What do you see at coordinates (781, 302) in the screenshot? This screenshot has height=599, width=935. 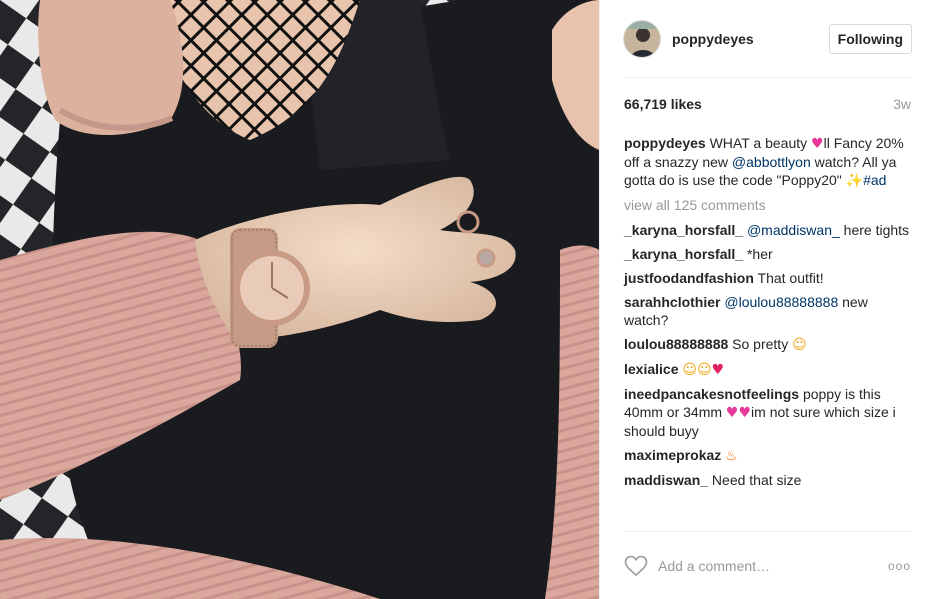 I see `comment-mention: @loulou88888888` at bounding box center [781, 302].